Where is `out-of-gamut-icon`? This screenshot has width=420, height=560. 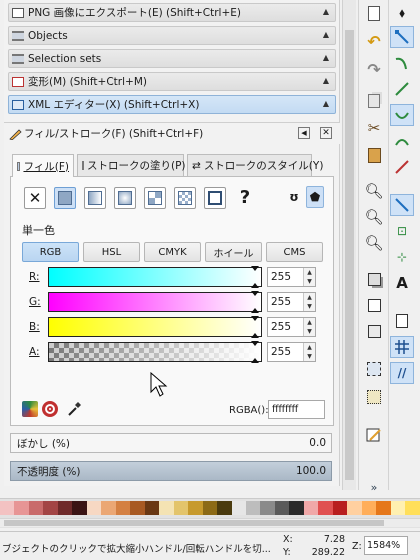
out-of-gamut-icon is located at coordinates (50, 409).